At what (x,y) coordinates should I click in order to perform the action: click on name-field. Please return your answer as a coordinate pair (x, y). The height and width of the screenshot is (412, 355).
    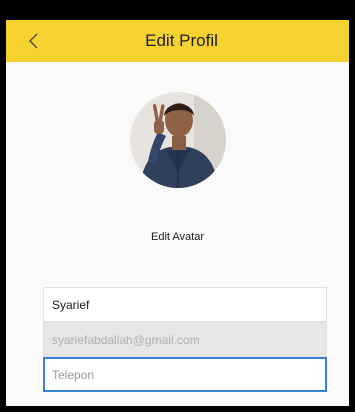
    Looking at the image, I should click on (185, 304).